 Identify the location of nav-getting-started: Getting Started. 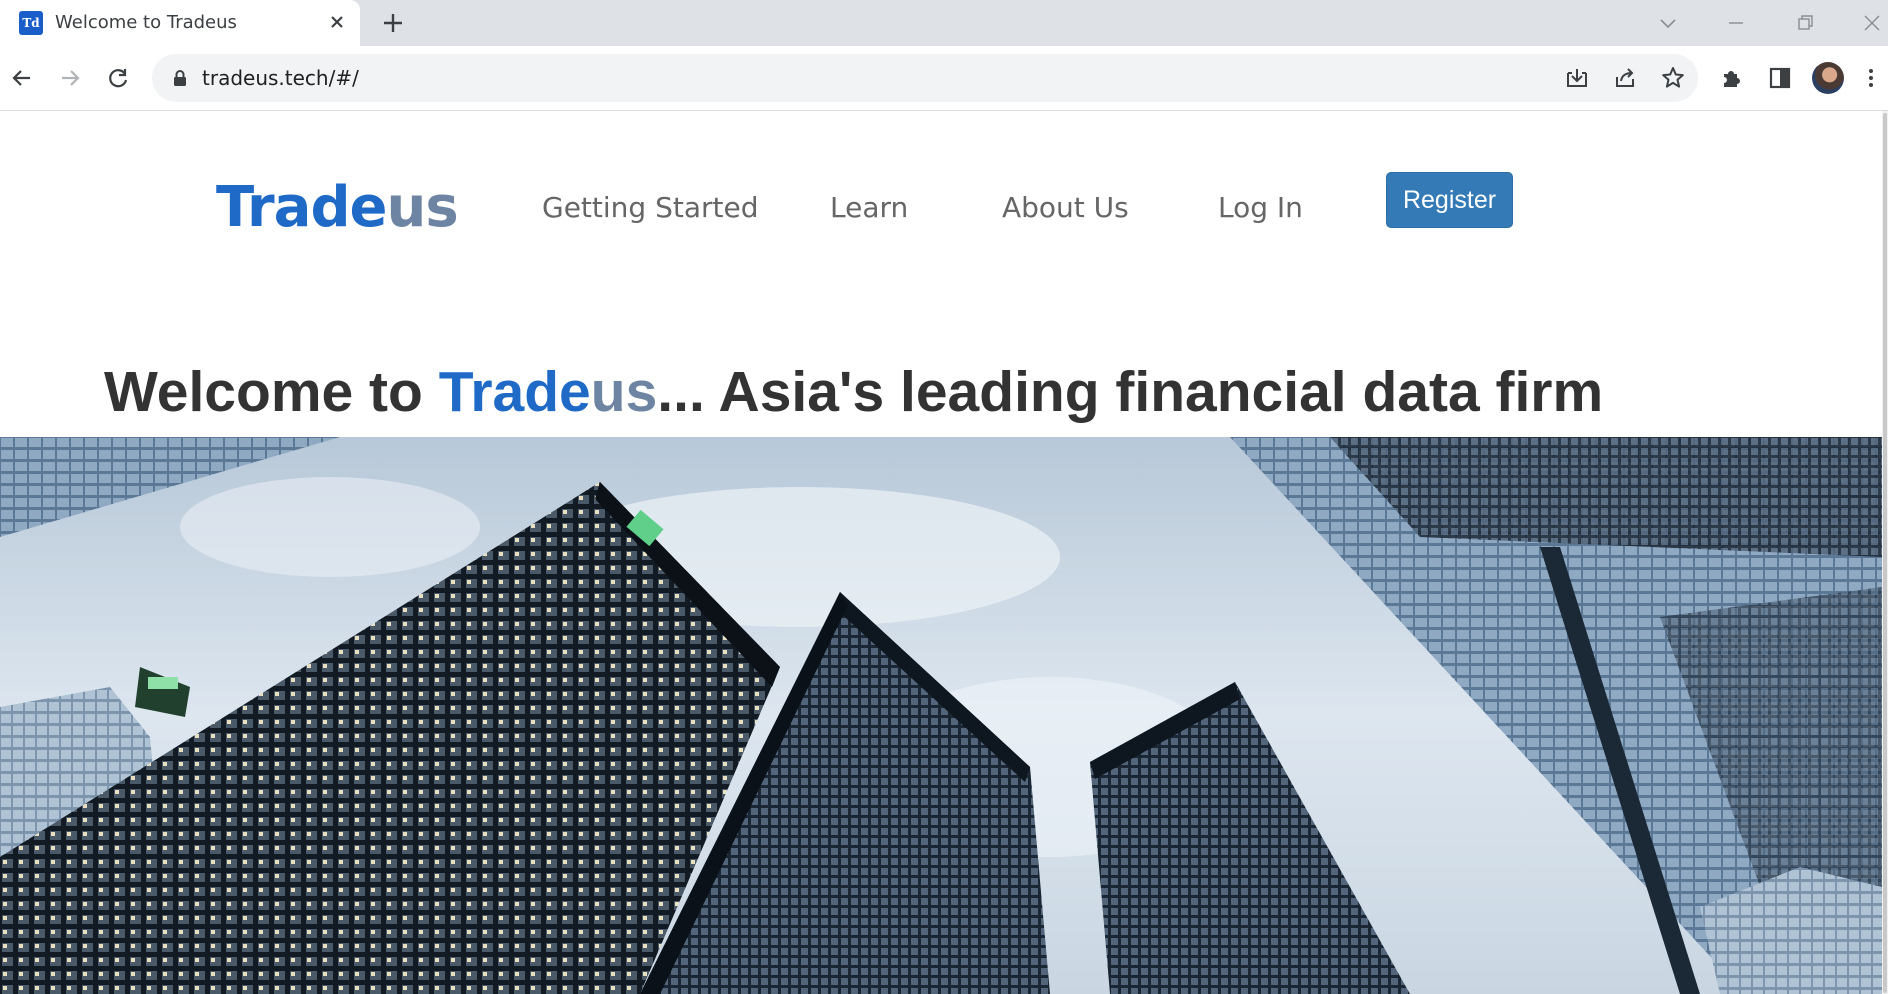
(650, 207).